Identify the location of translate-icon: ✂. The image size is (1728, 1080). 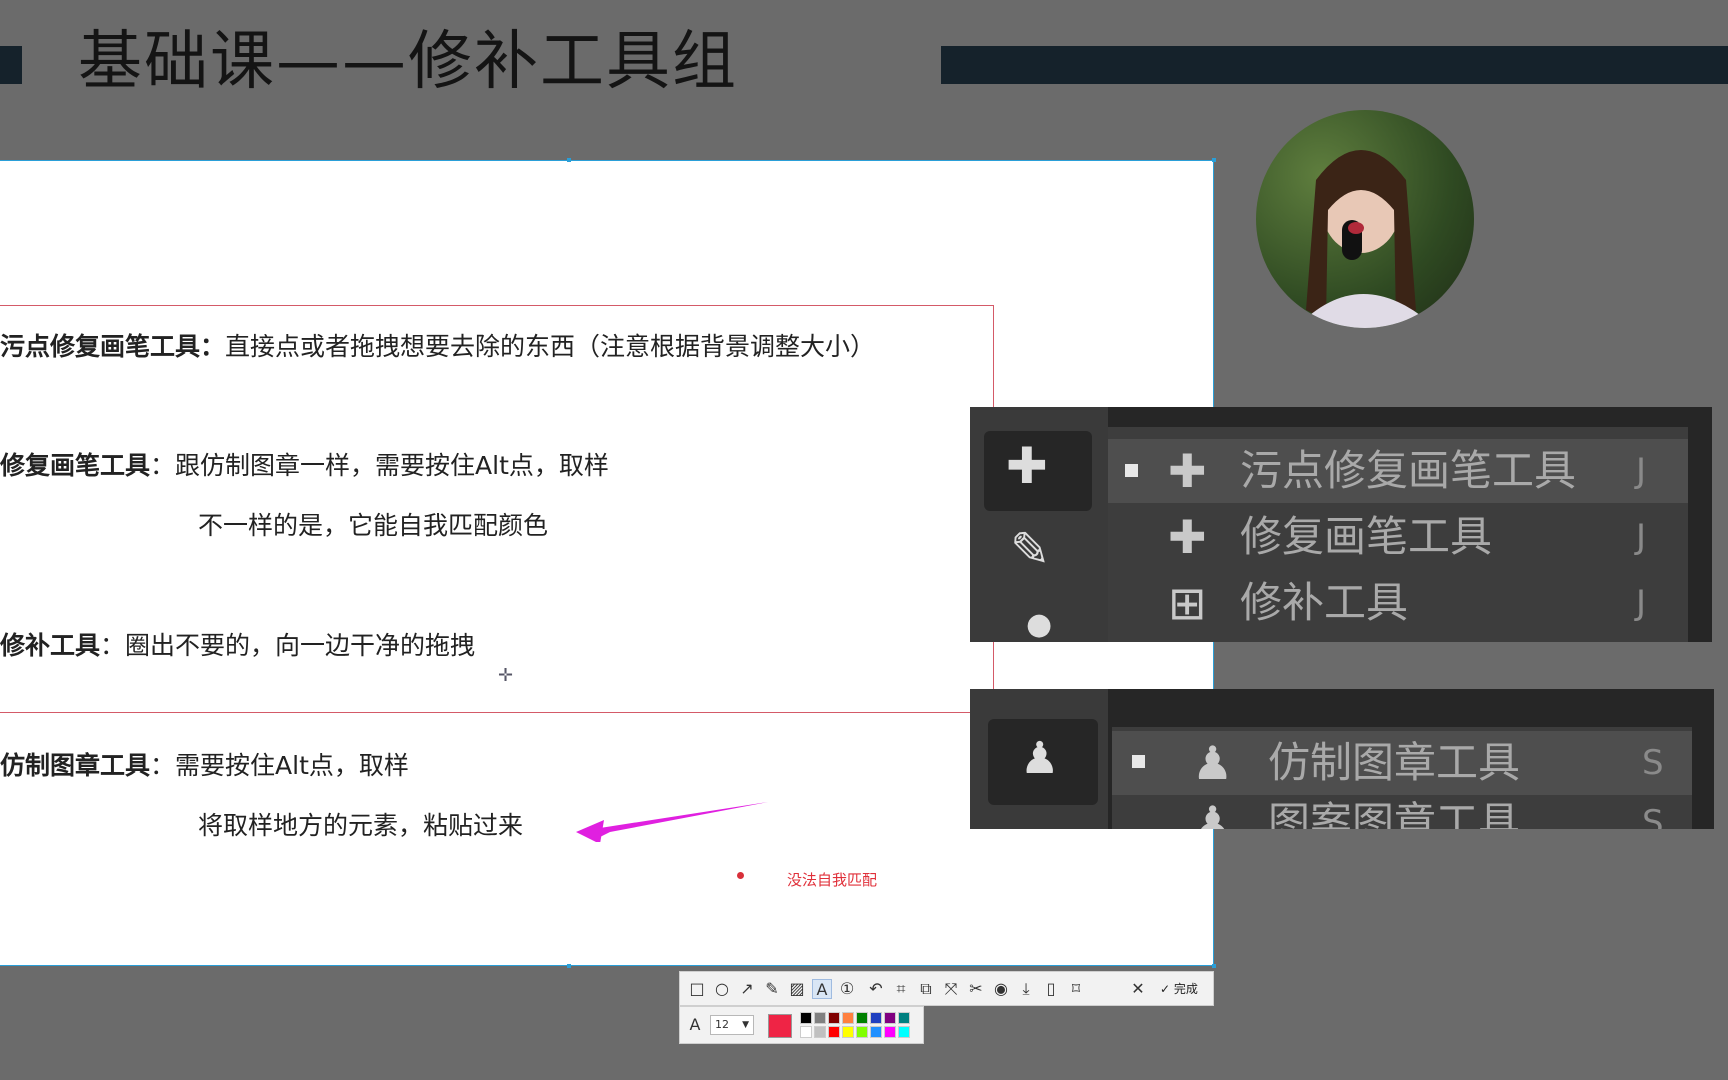
(976, 989).